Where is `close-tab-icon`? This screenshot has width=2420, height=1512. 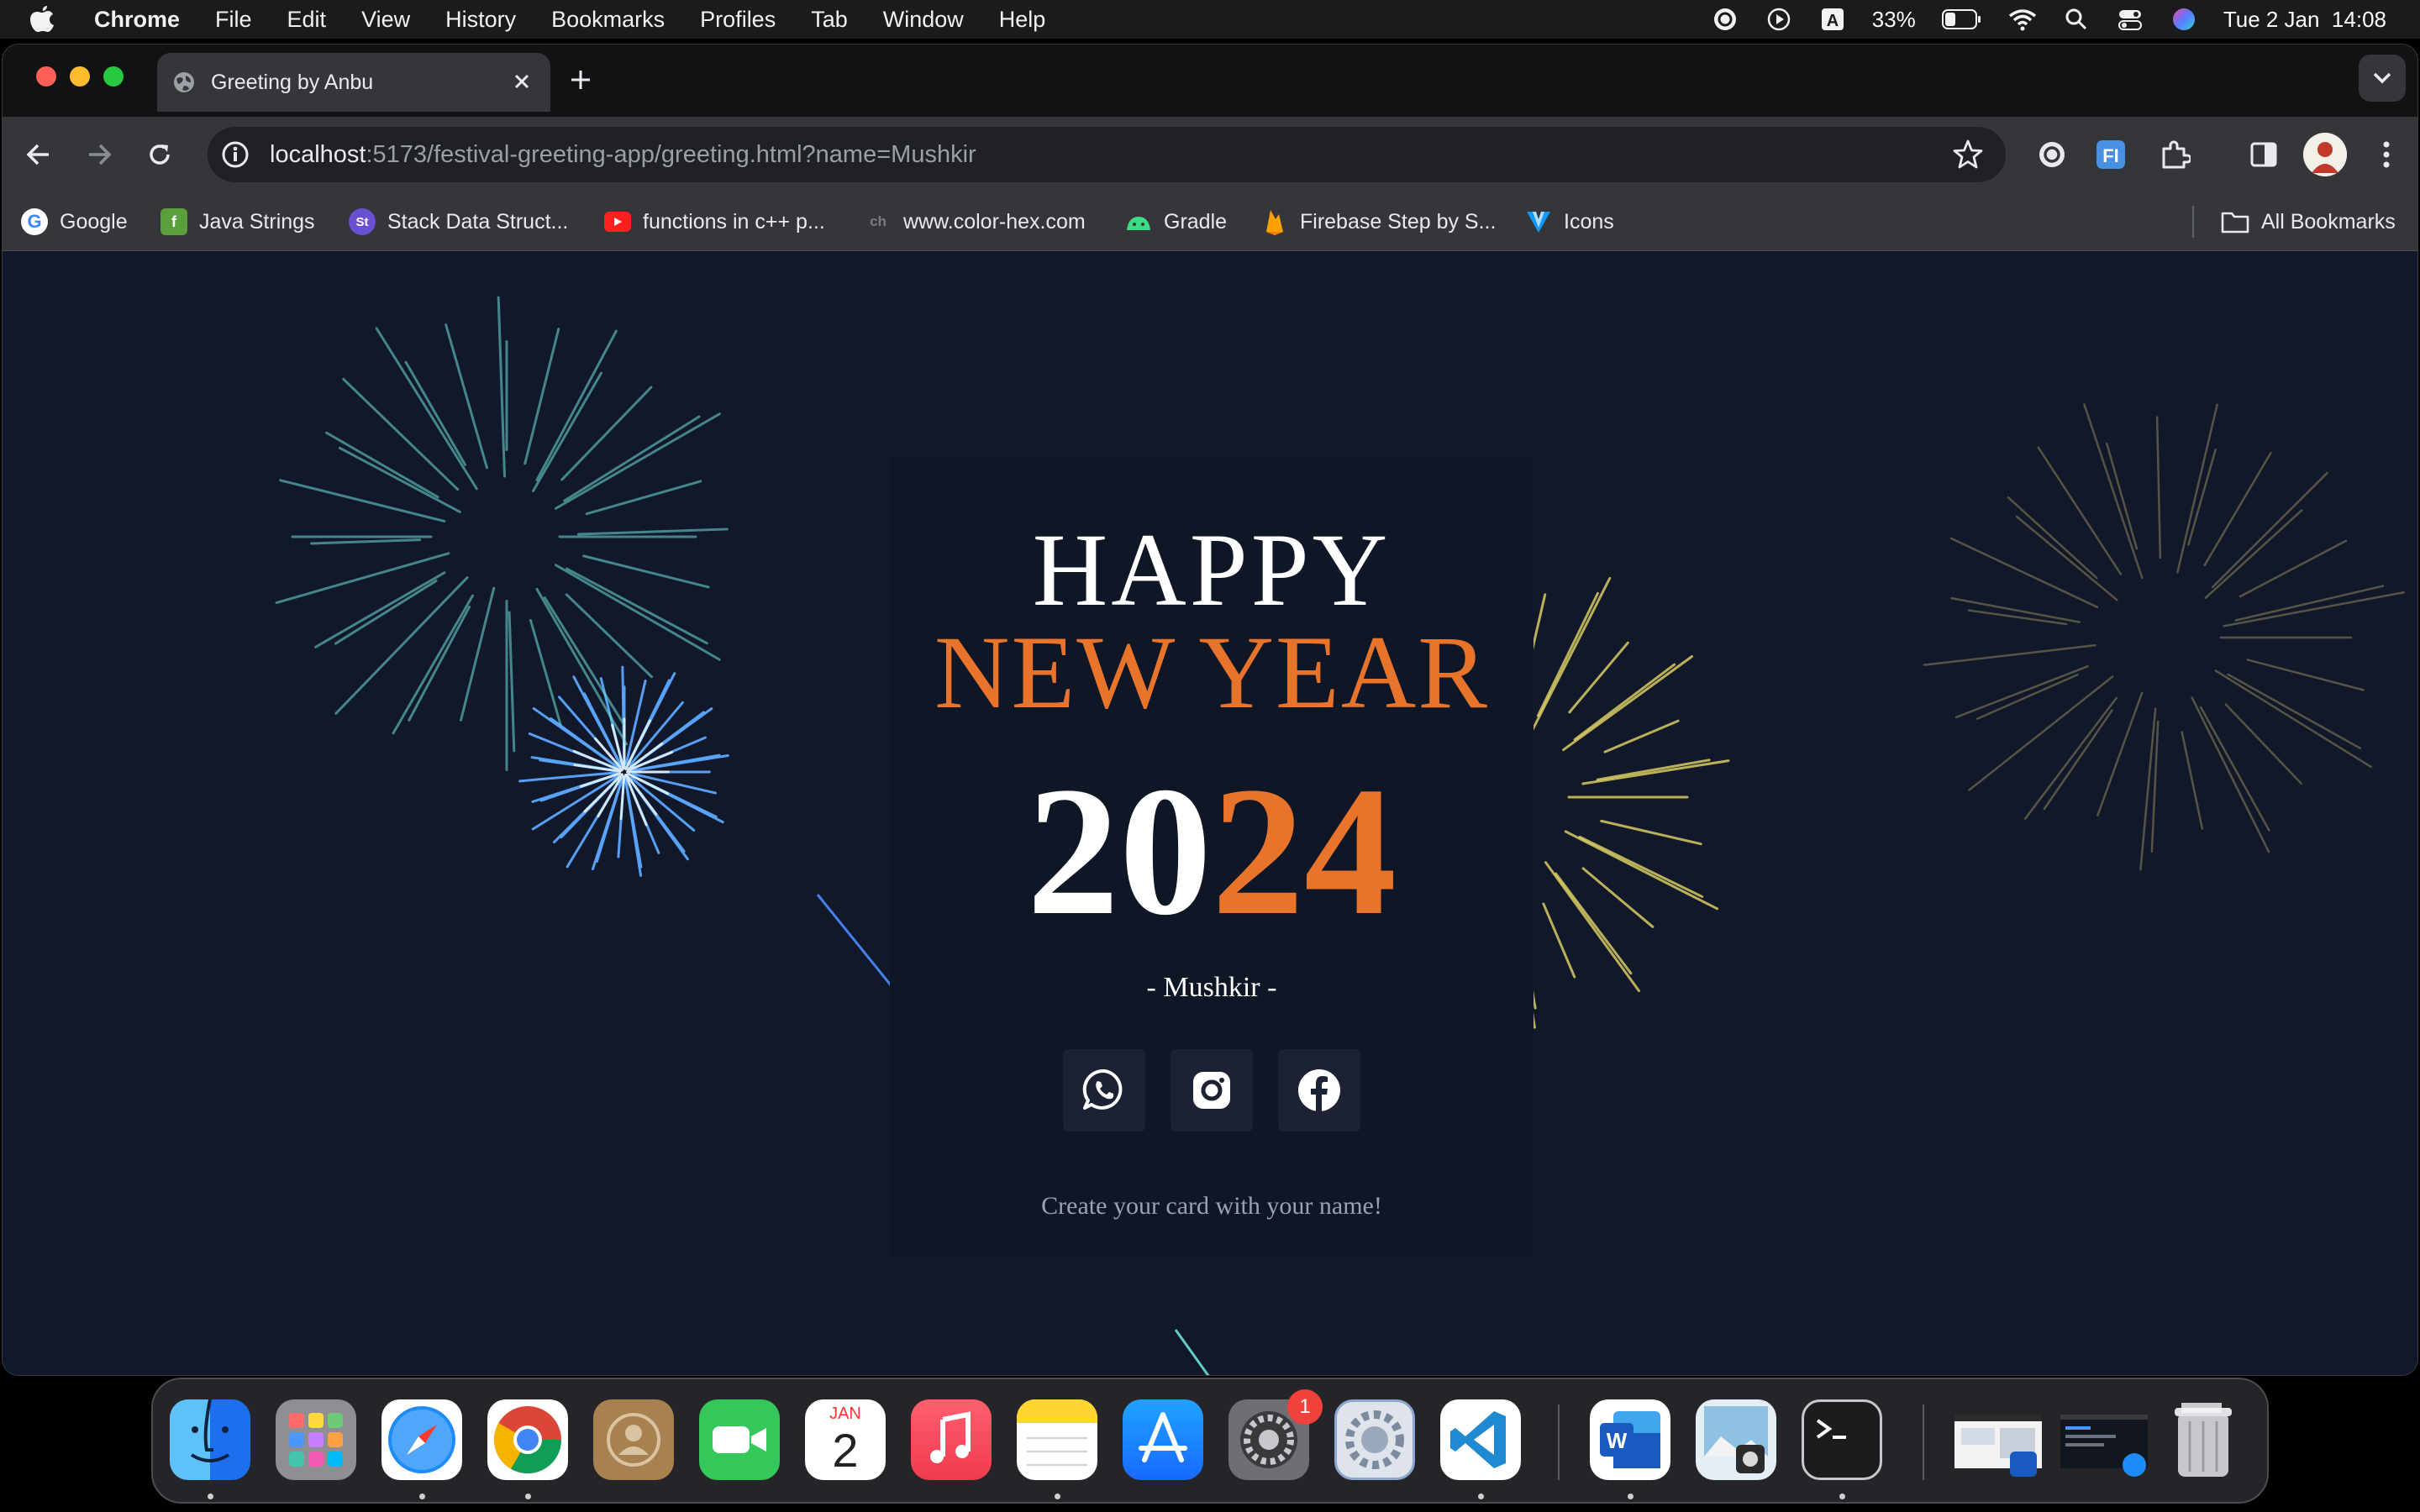 close-tab-icon is located at coordinates (522, 81).